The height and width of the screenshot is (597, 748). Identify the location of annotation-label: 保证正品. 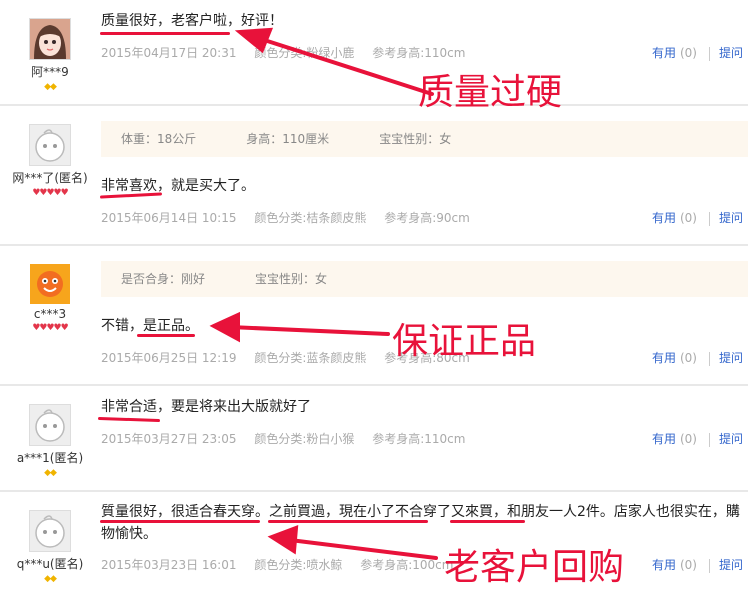
(464, 341).